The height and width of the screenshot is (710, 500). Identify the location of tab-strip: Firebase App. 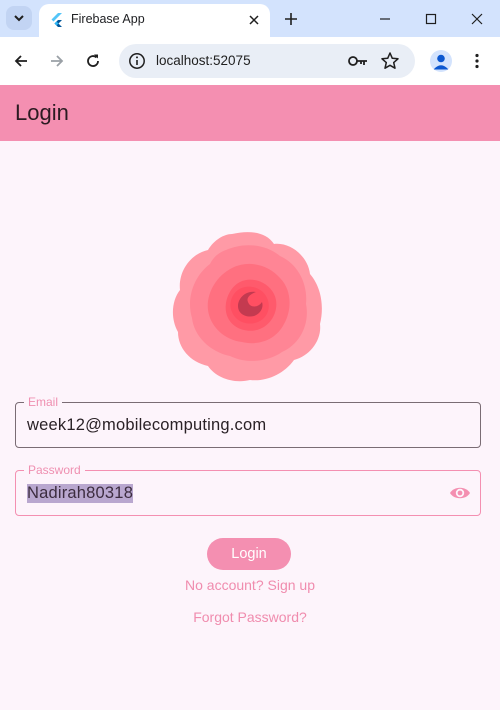
(250, 18).